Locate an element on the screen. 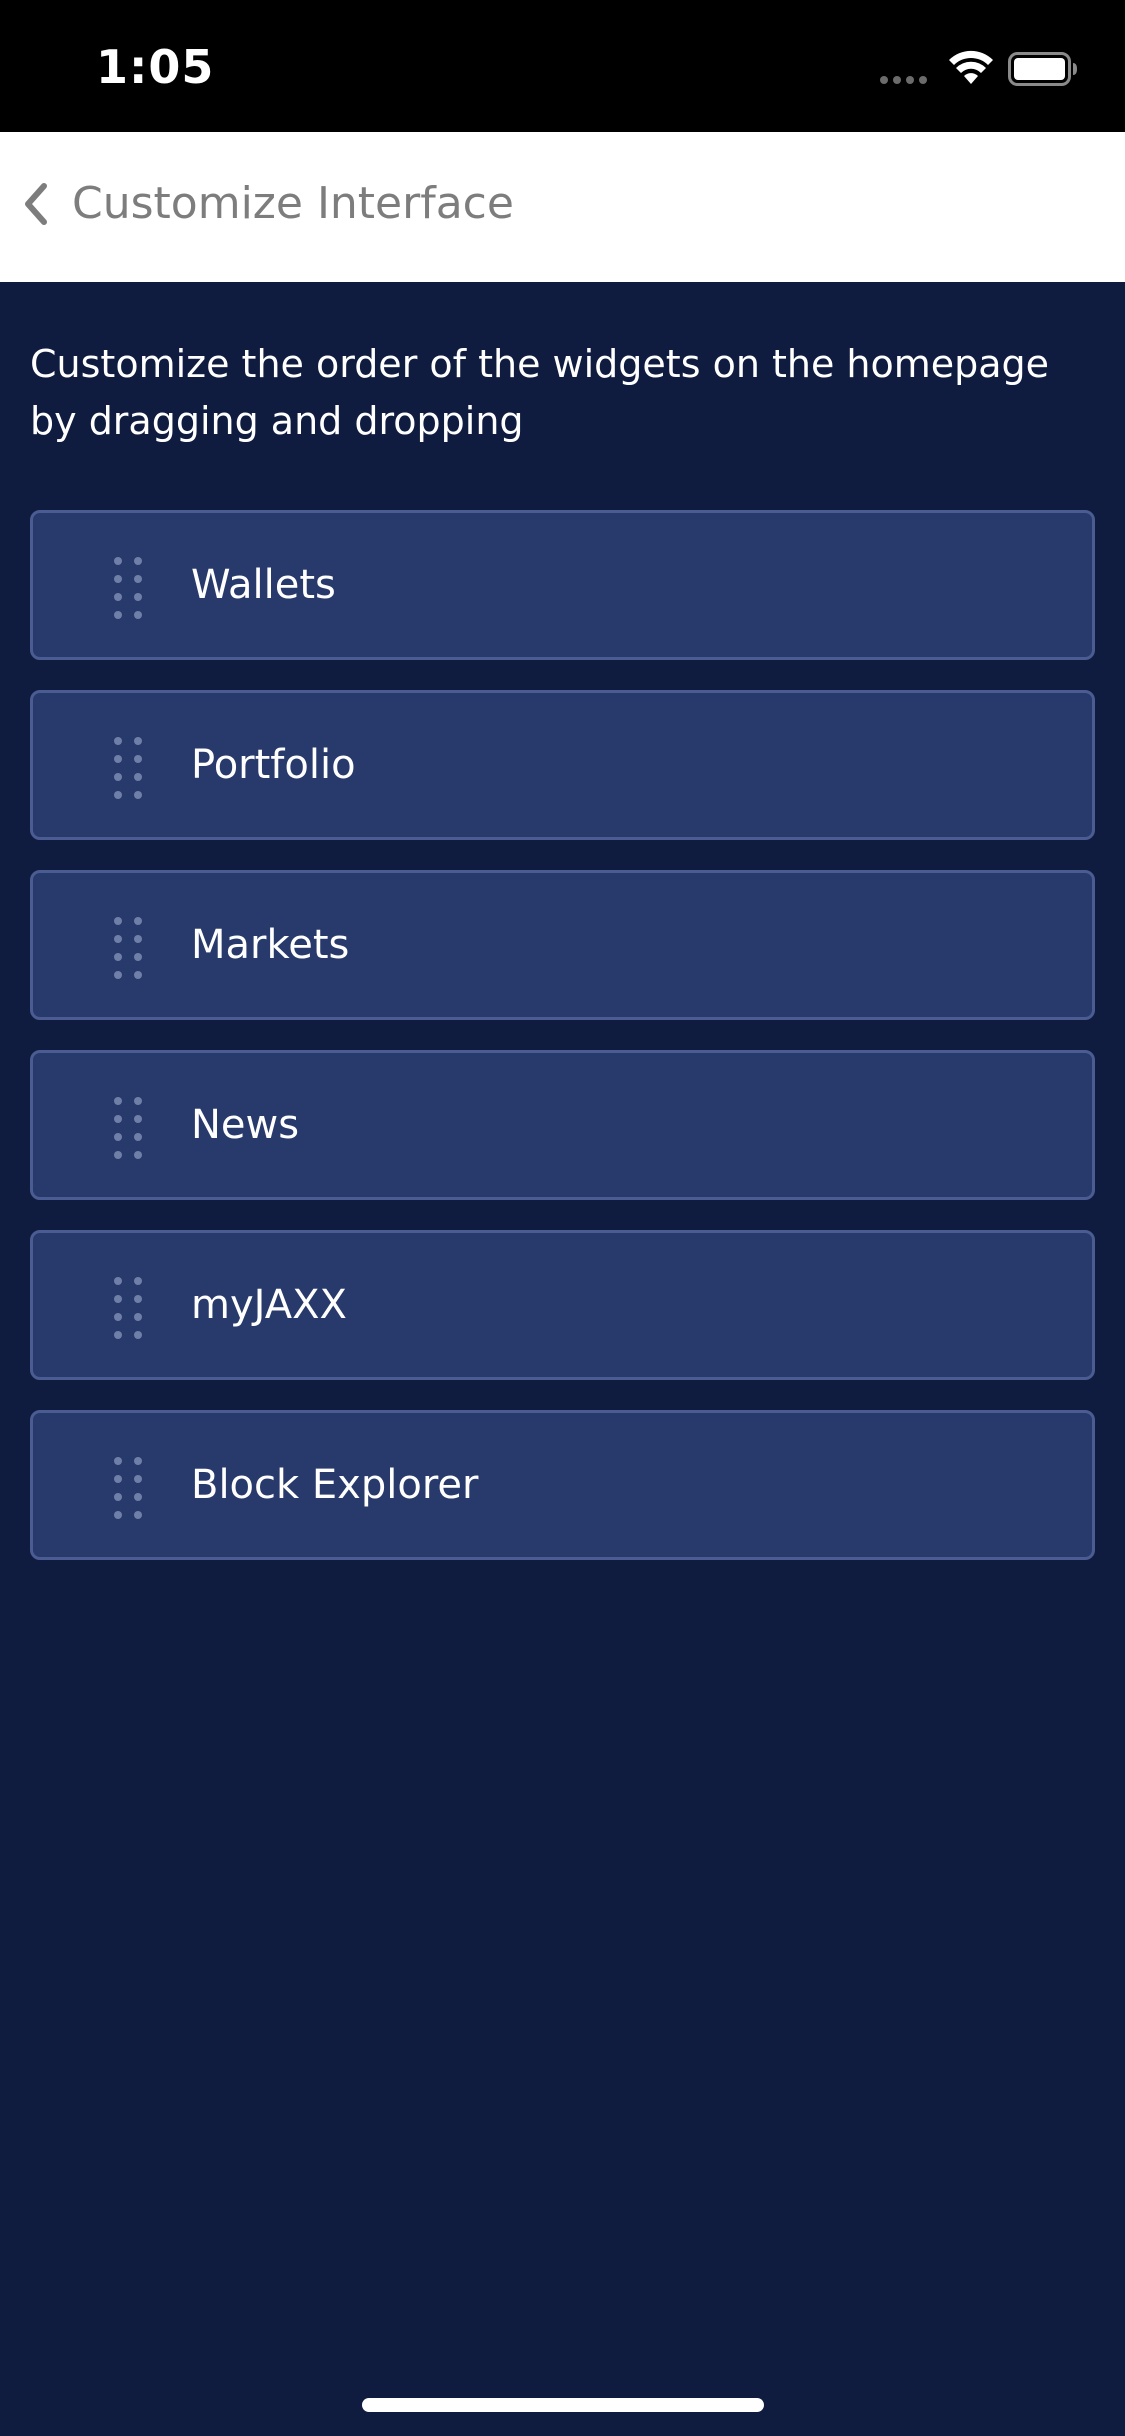  status-bar: 1:05 is located at coordinates (562, 66).